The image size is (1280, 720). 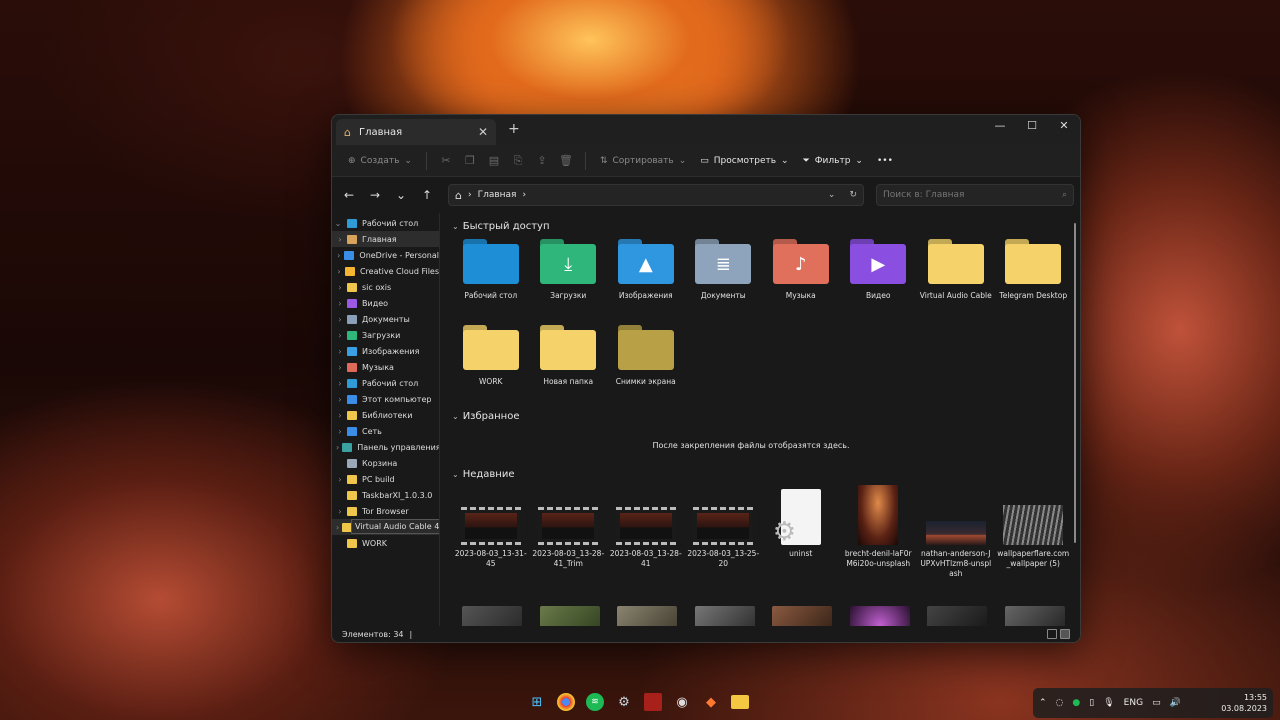 What do you see at coordinates (385, 479) in the screenshot?
I see `sidebar-item: › PC build` at bounding box center [385, 479].